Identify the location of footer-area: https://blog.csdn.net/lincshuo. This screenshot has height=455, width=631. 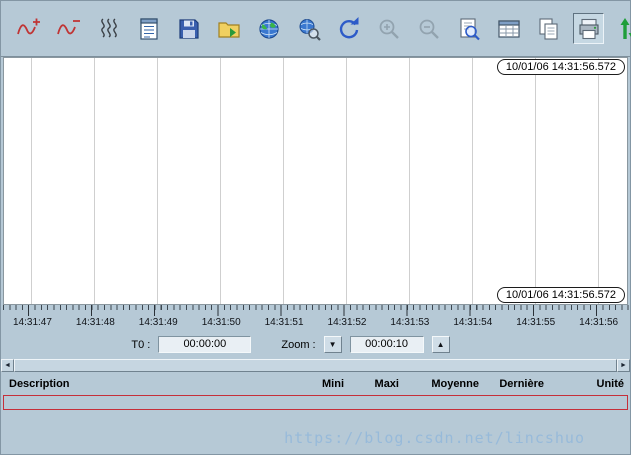
(315, 432).